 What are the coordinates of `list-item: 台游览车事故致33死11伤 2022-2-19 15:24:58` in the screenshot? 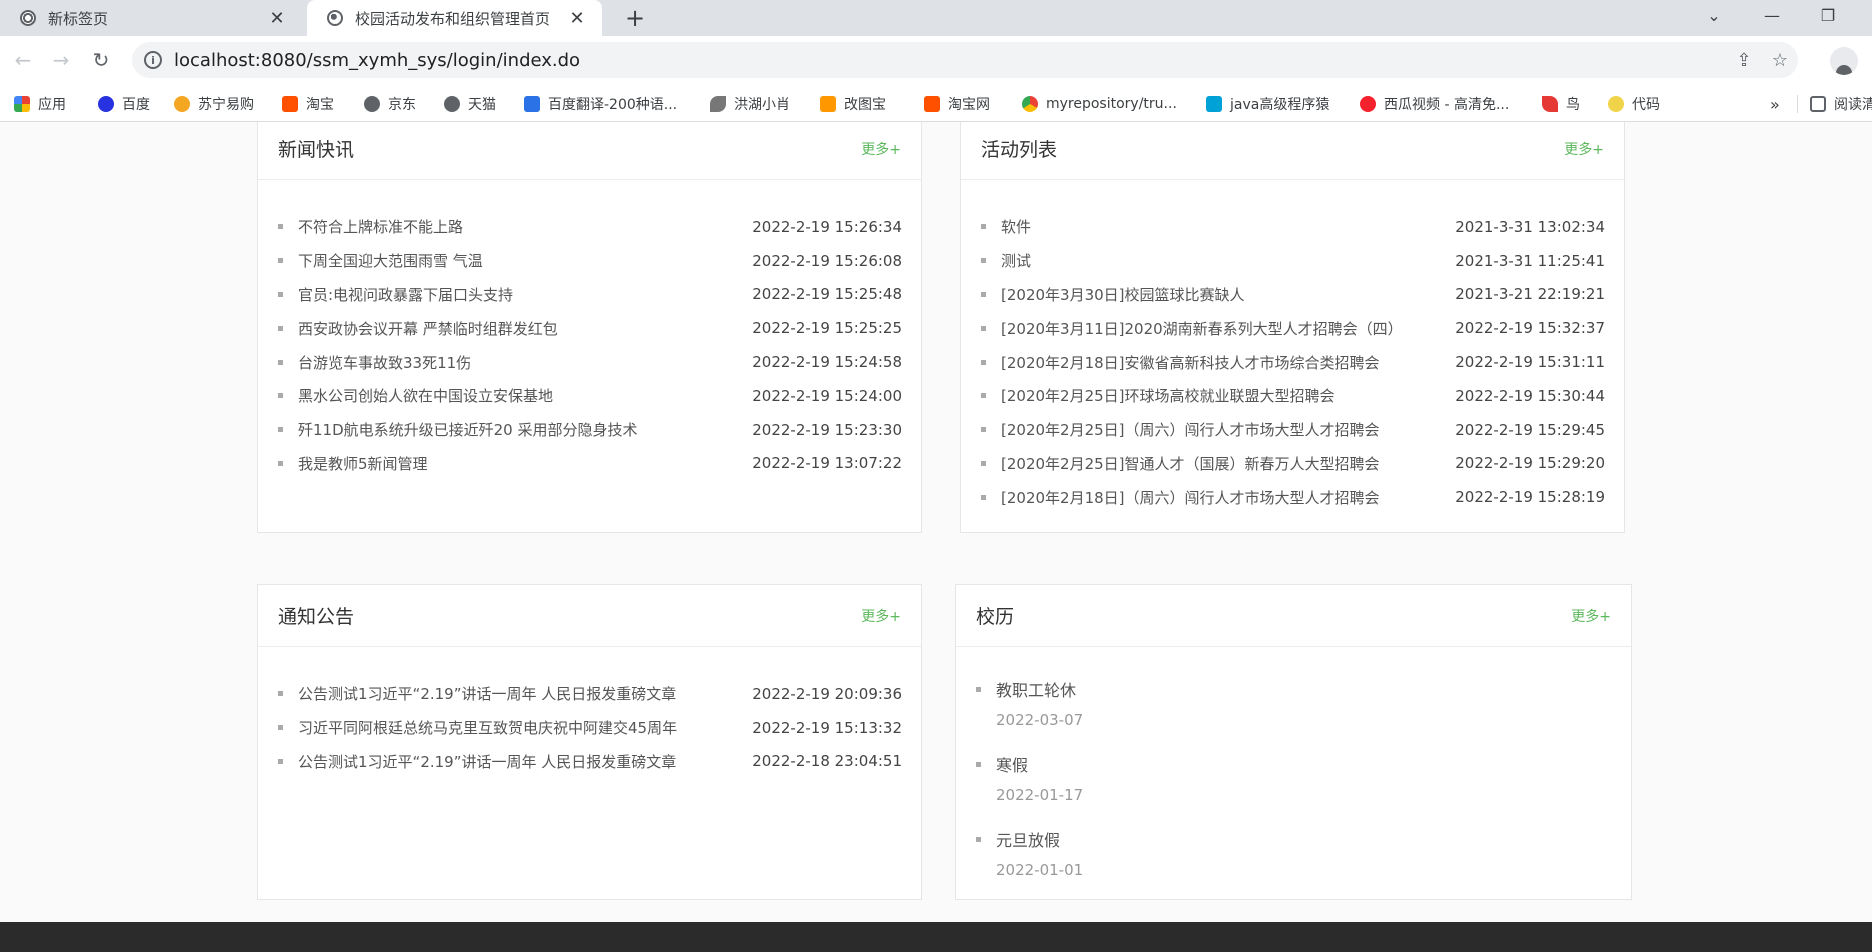 It's located at (589, 362).